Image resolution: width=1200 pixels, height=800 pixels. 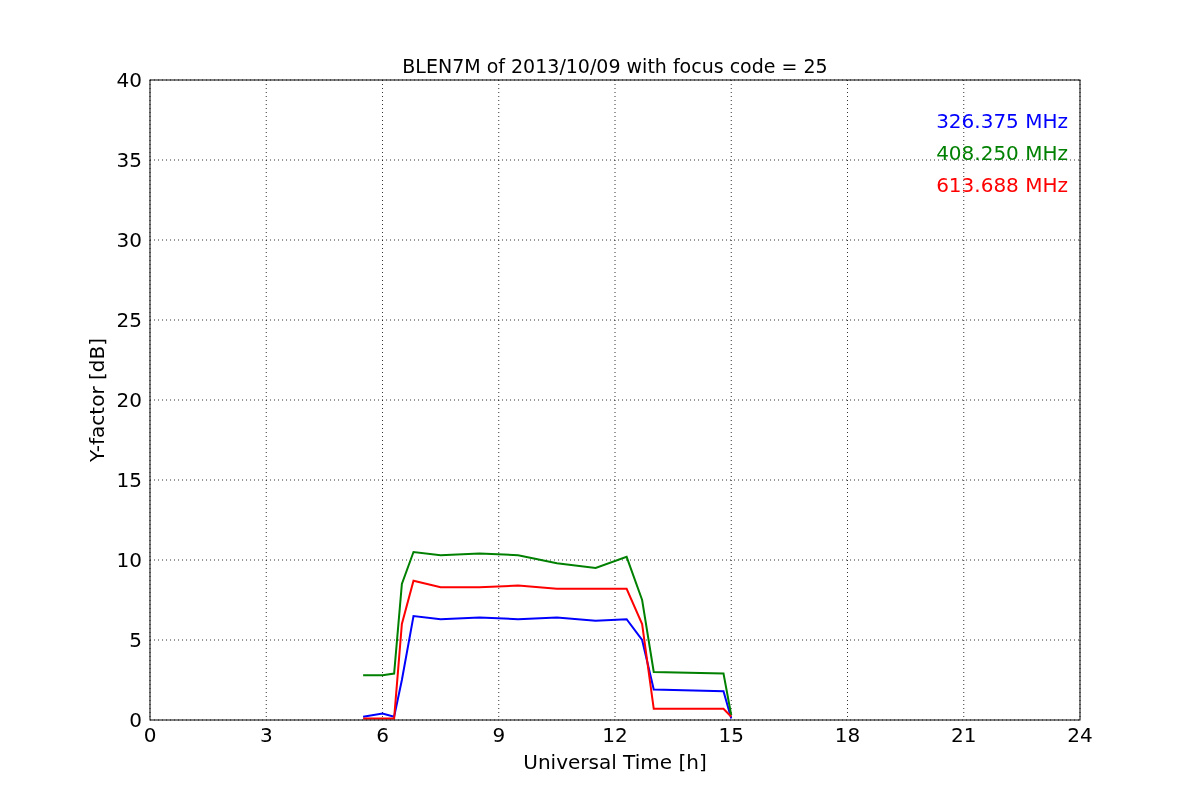 What do you see at coordinates (382, 735) in the screenshot?
I see `x-tick-label: 6` at bounding box center [382, 735].